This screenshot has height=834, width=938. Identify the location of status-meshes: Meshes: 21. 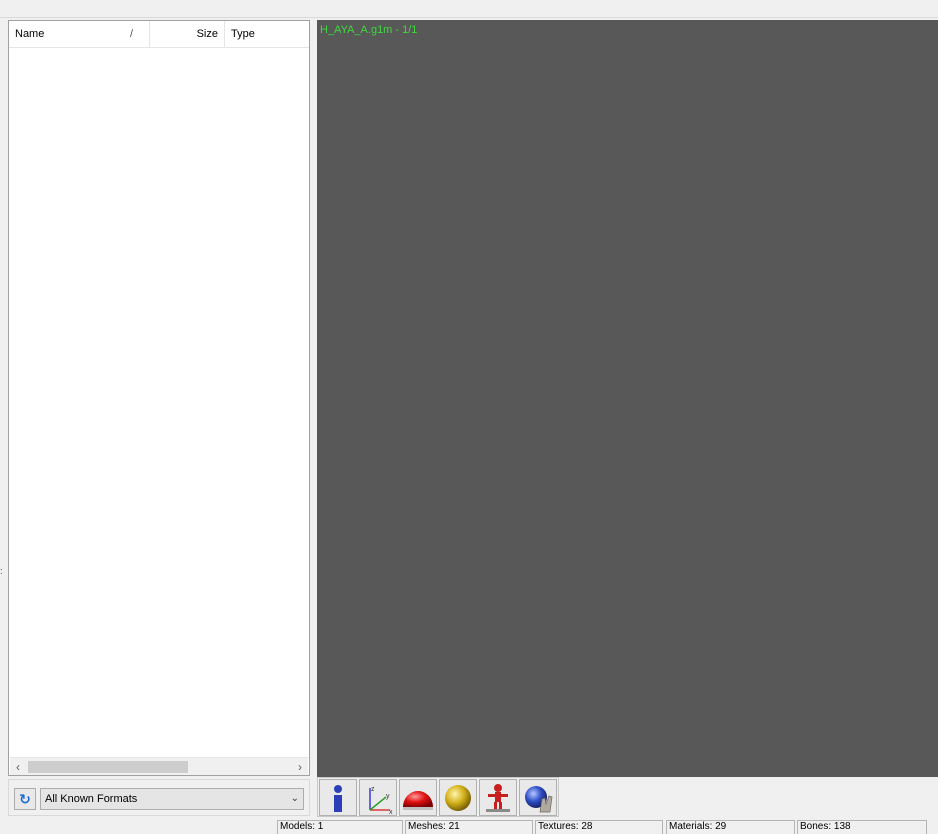
(469, 827).